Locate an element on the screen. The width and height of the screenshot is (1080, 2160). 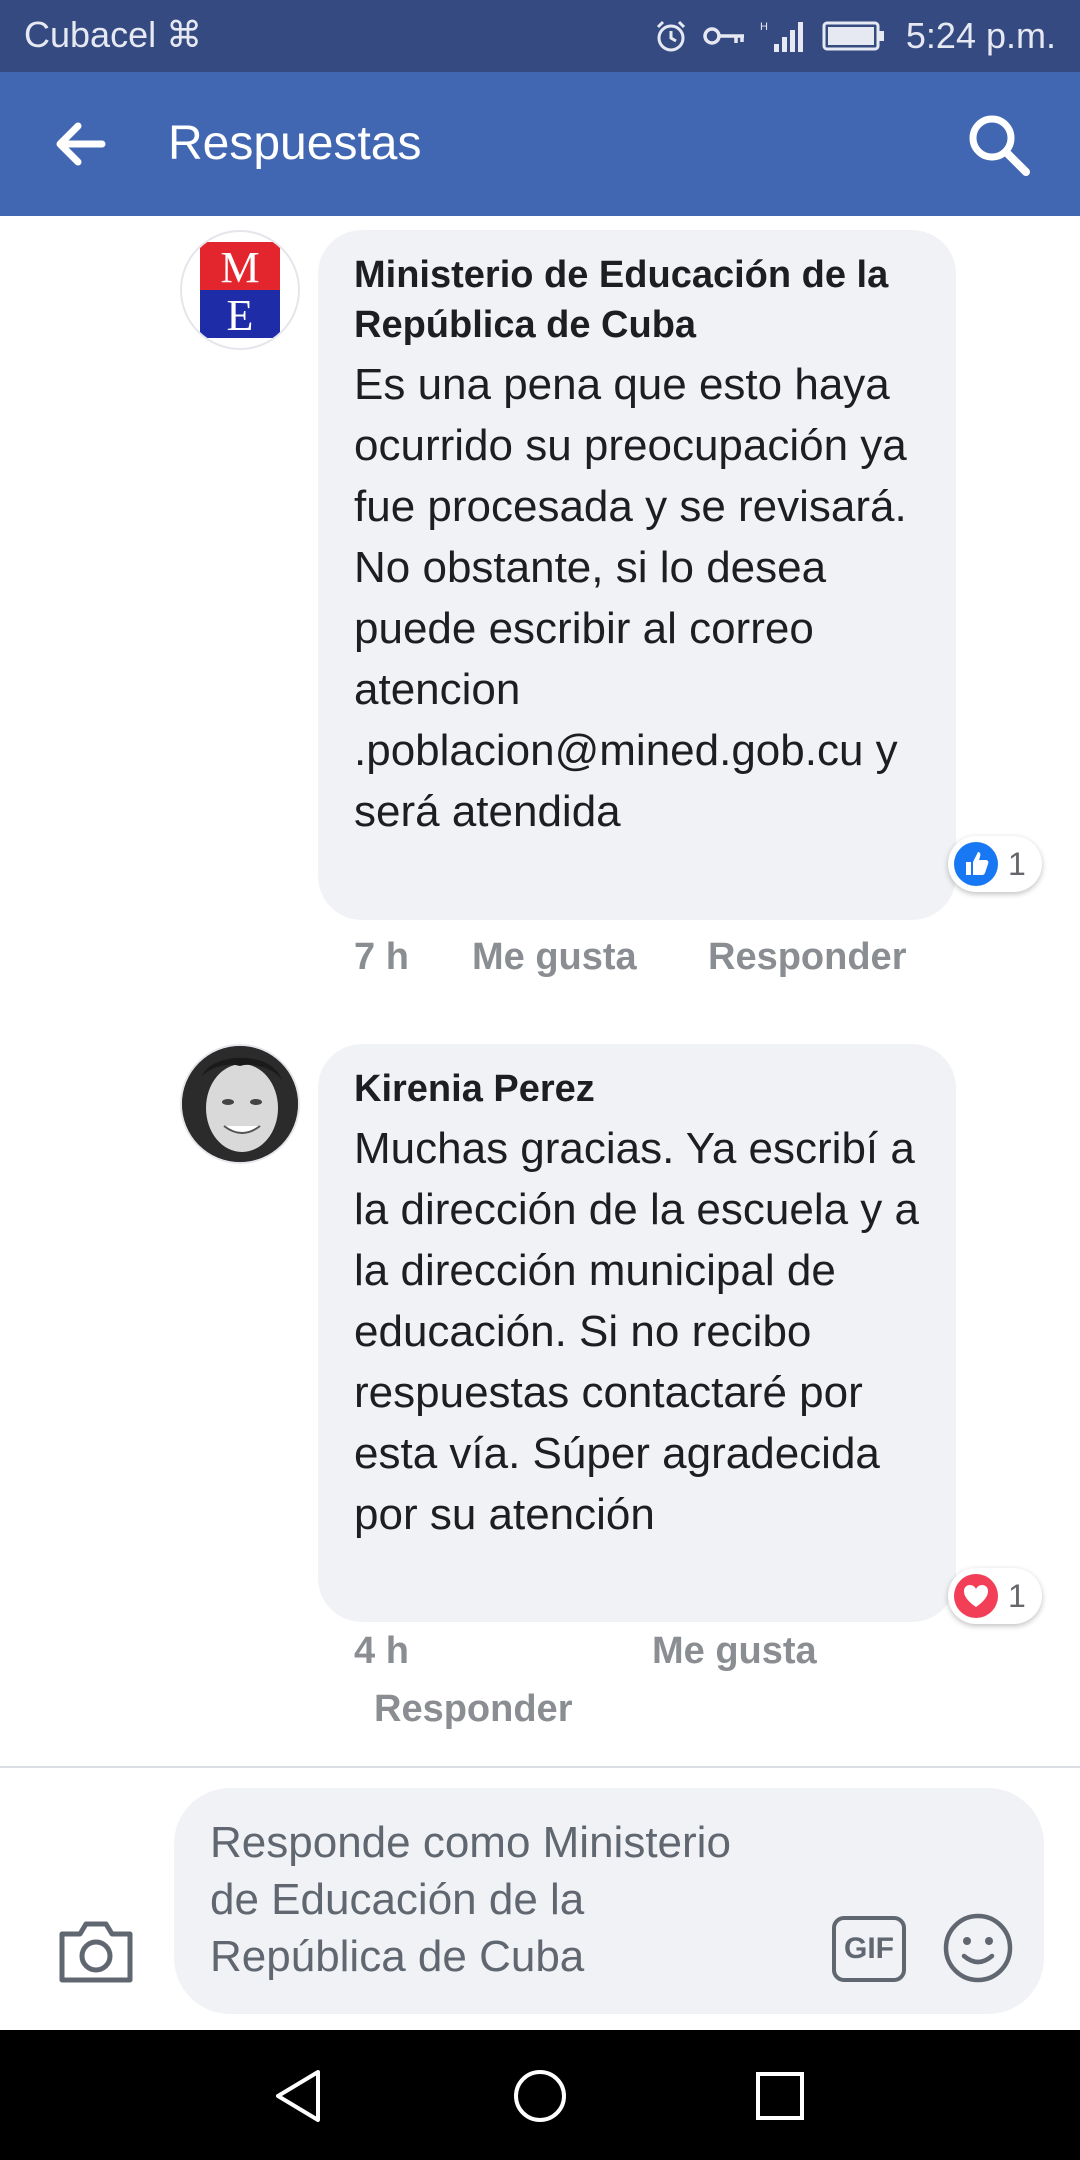
app-bar: Respuestas is located at coordinates (540, 144).